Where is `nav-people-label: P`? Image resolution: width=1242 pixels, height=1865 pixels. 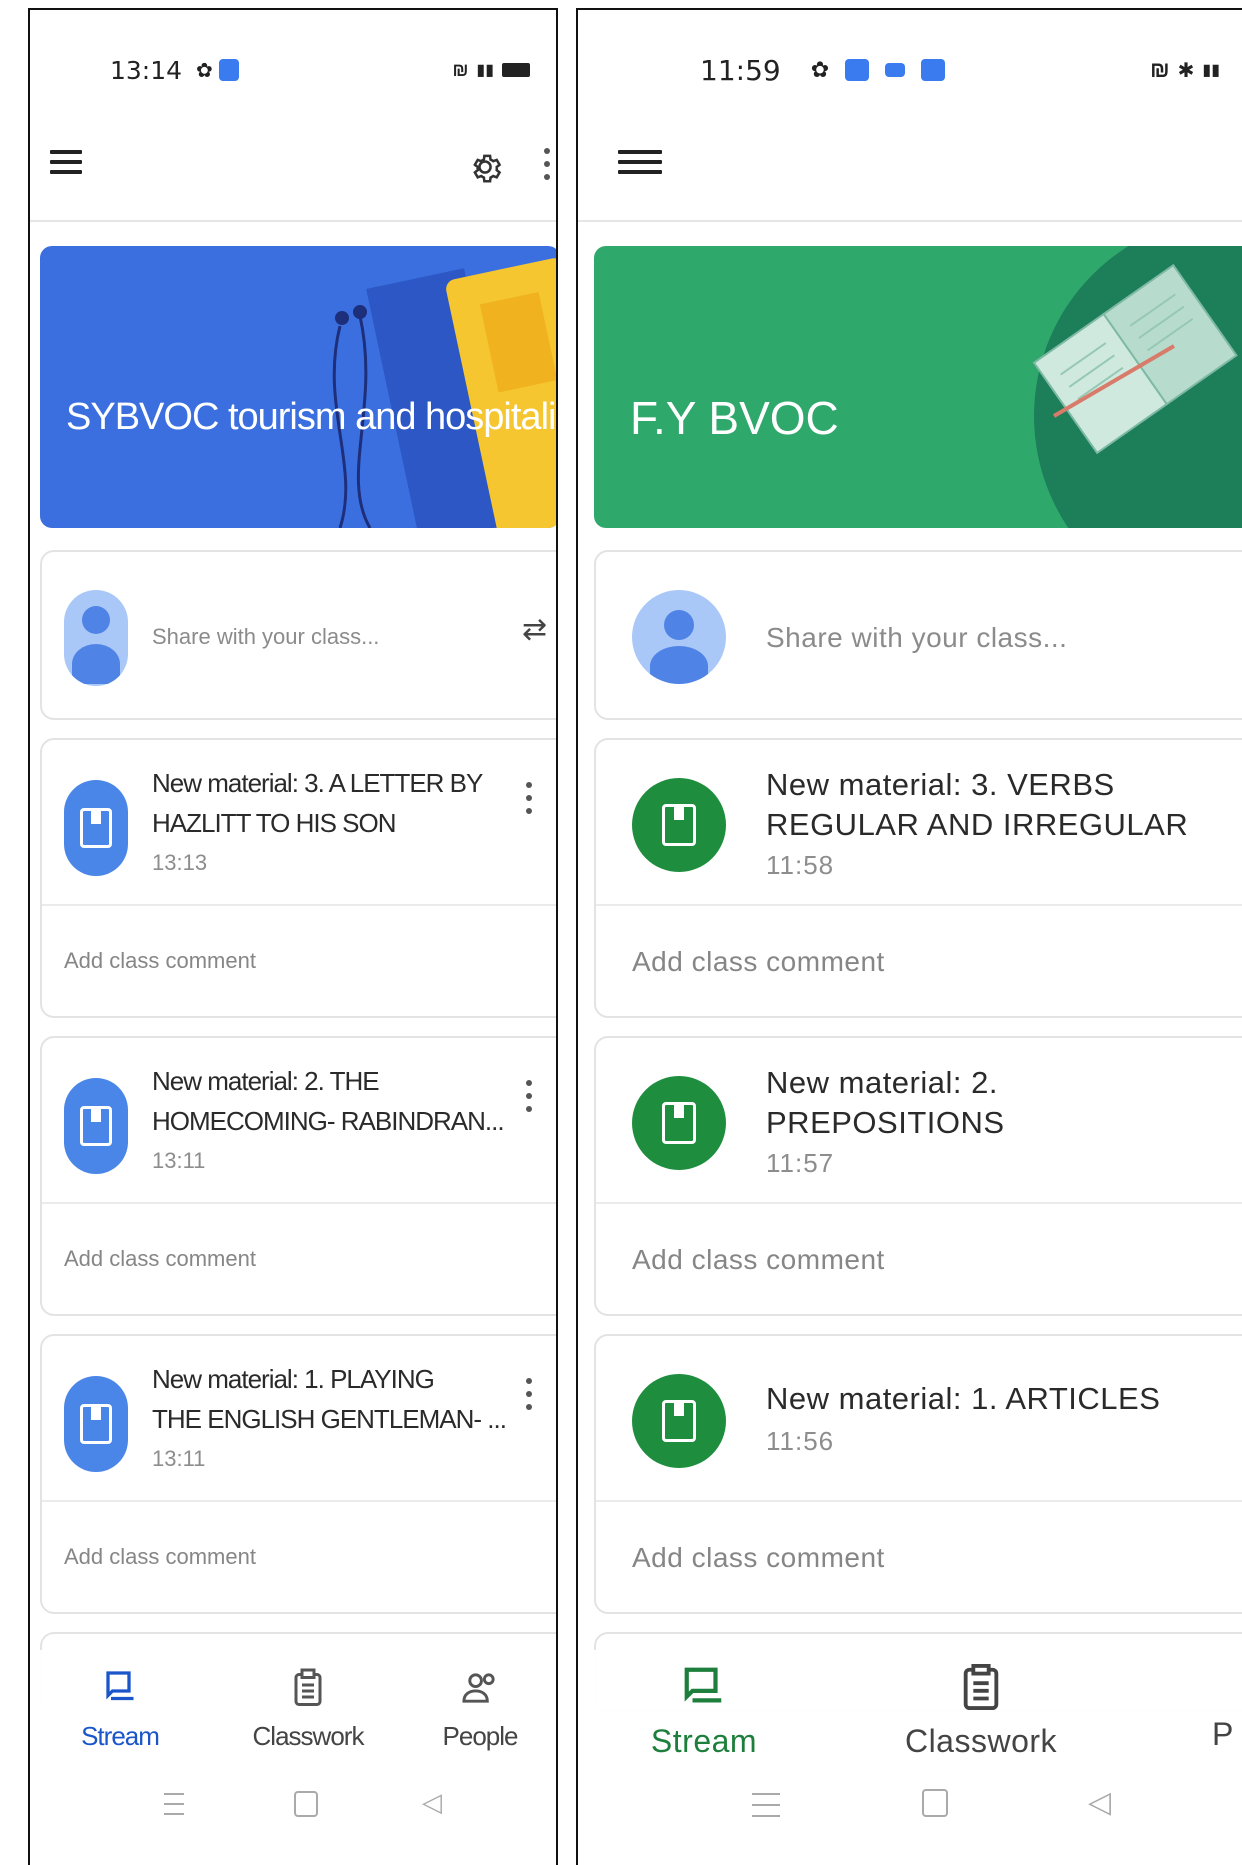
nav-people-label: P is located at coordinates (1223, 1734).